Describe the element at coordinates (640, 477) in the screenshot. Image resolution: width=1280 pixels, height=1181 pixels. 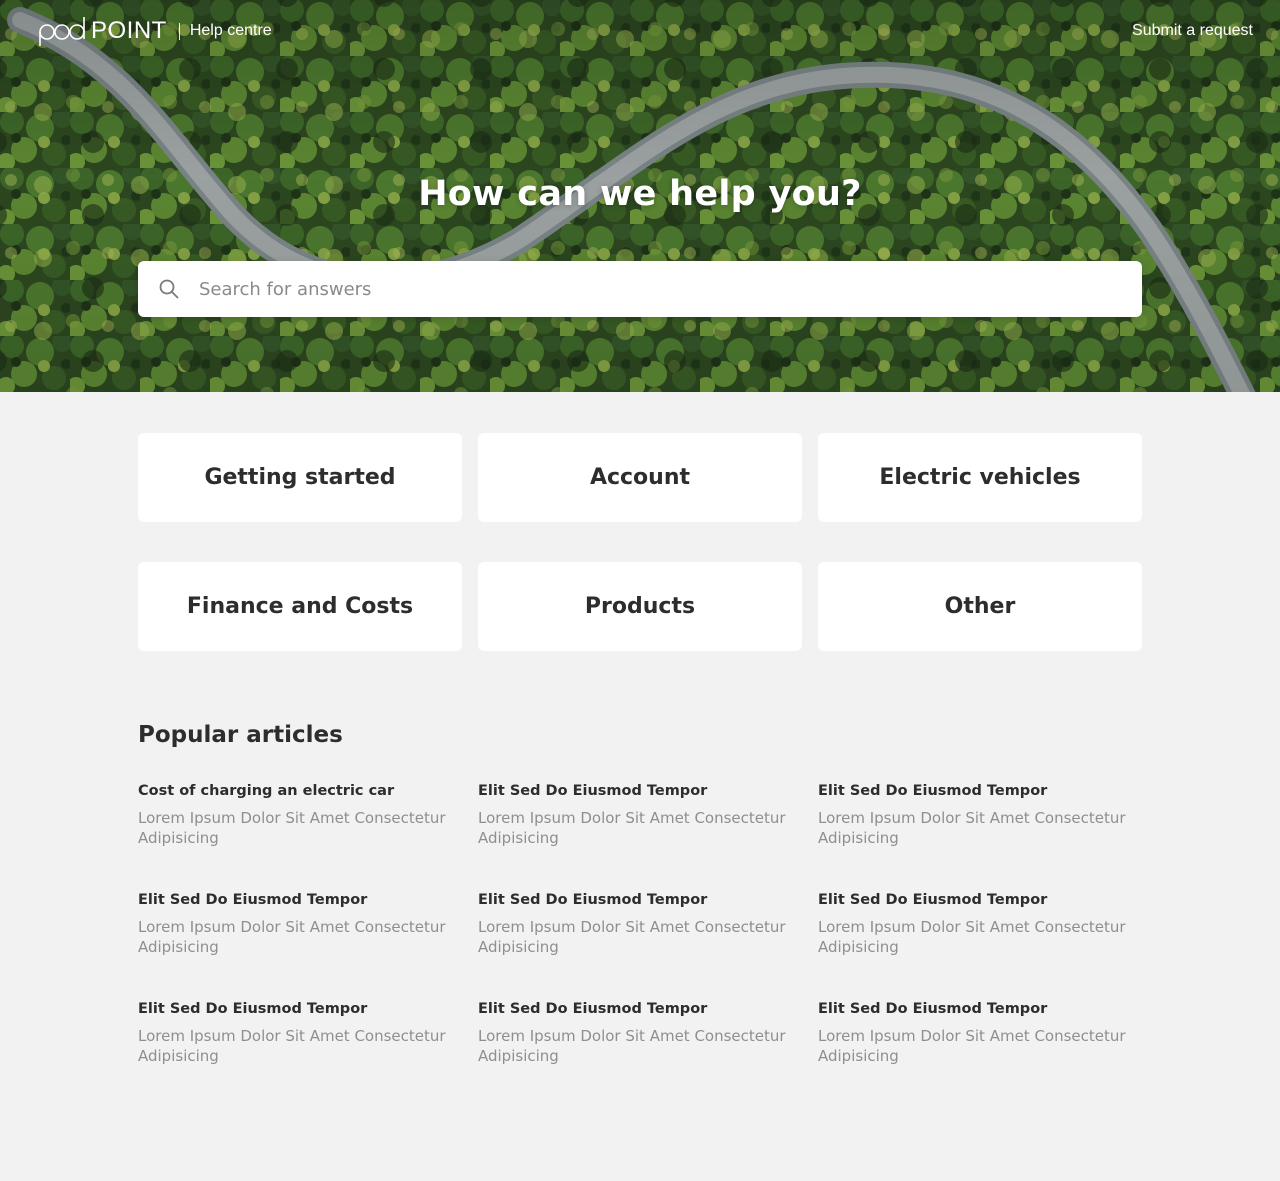
I see `category-account: Account` at that location.